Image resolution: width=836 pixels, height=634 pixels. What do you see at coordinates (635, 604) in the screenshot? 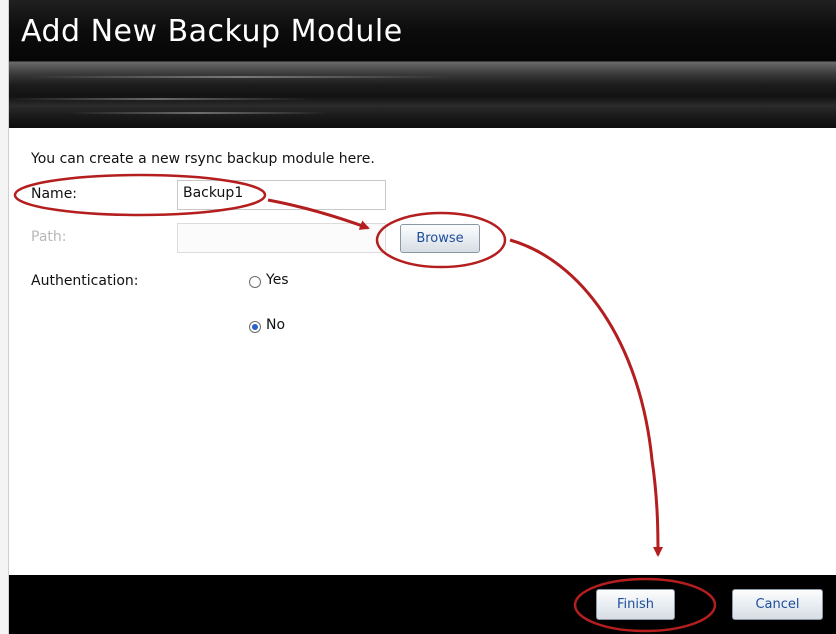
I see `finish-button: Finish` at bounding box center [635, 604].